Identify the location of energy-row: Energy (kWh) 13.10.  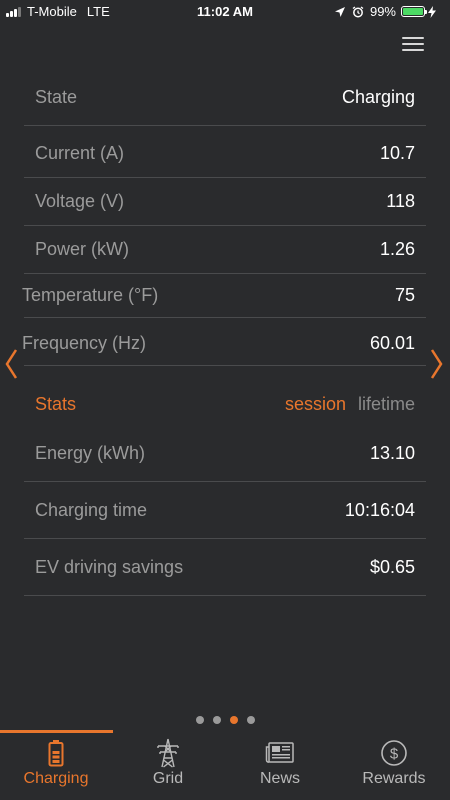
(225, 454).